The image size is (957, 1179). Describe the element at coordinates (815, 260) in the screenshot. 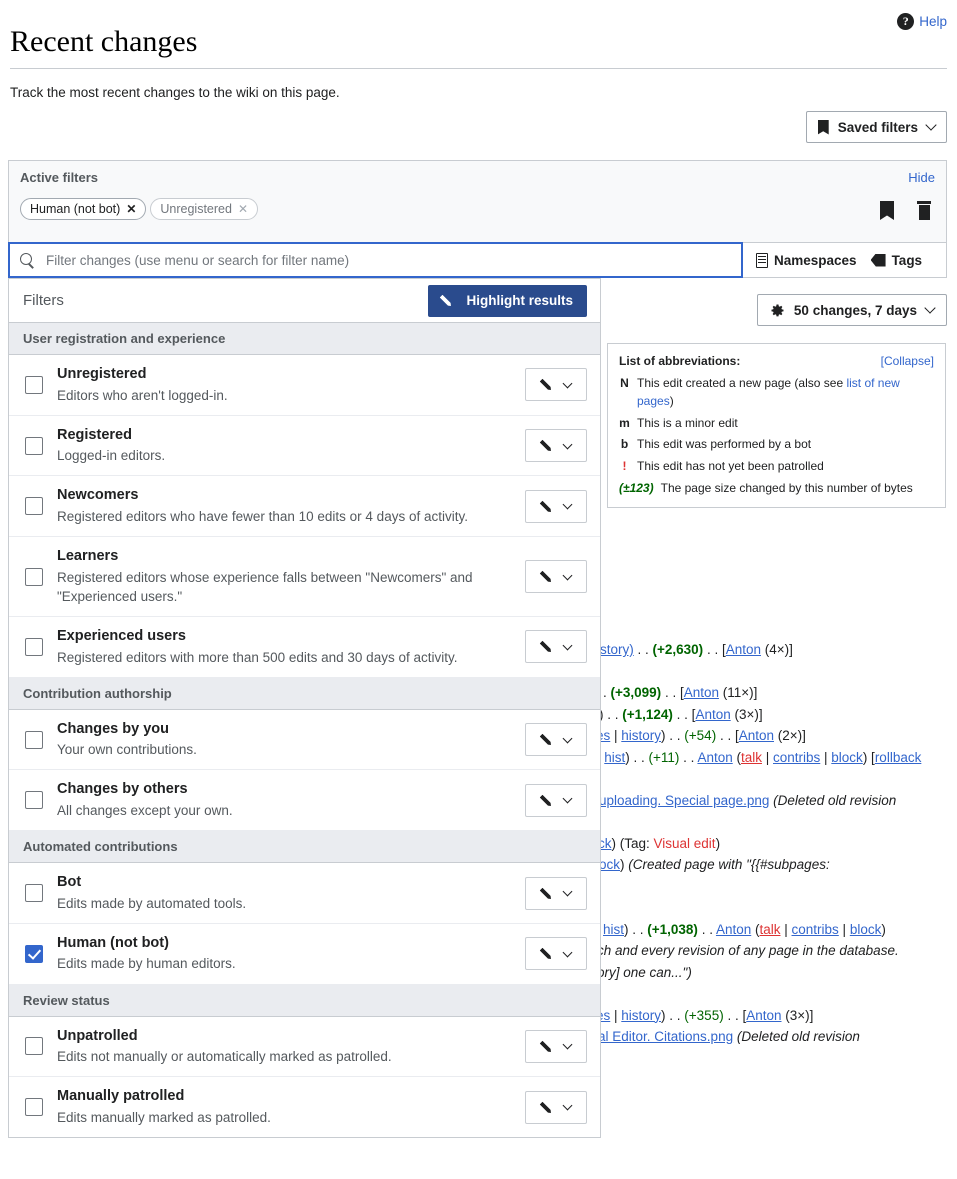

I see `namespaces-label: Namespaces` at that location.